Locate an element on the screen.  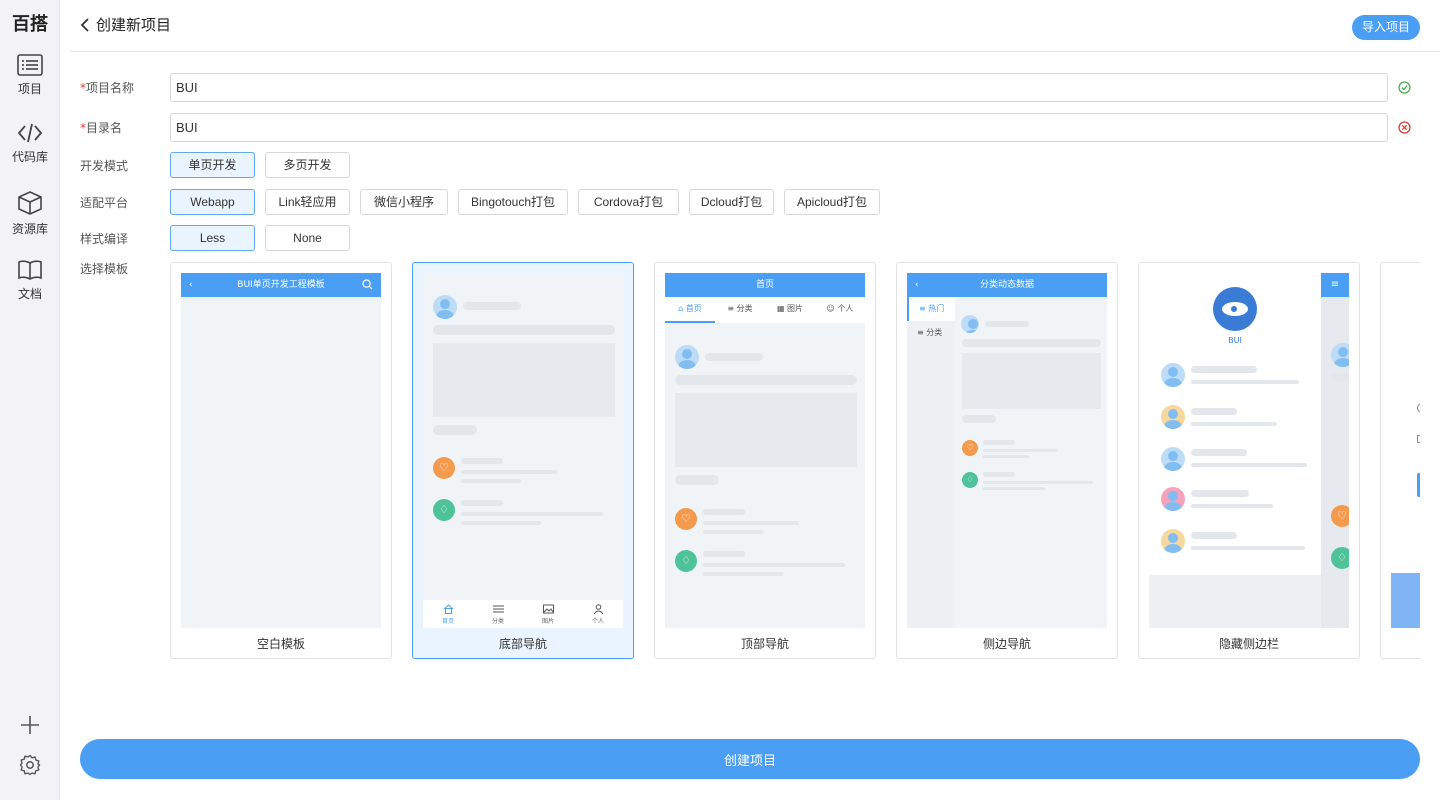
template-row: 选择模板 is located at coordinates (125, 270).